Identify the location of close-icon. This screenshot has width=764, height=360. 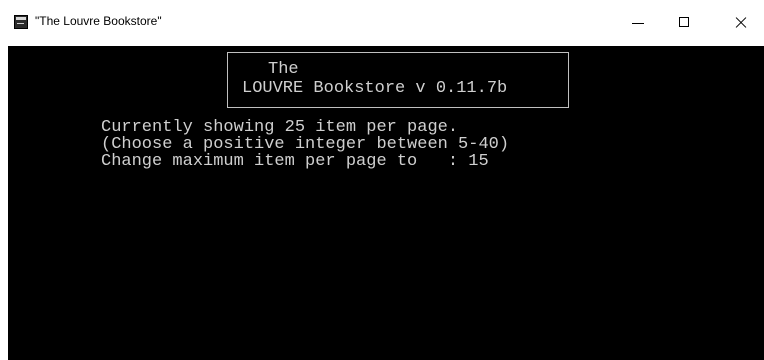
(741, 23).